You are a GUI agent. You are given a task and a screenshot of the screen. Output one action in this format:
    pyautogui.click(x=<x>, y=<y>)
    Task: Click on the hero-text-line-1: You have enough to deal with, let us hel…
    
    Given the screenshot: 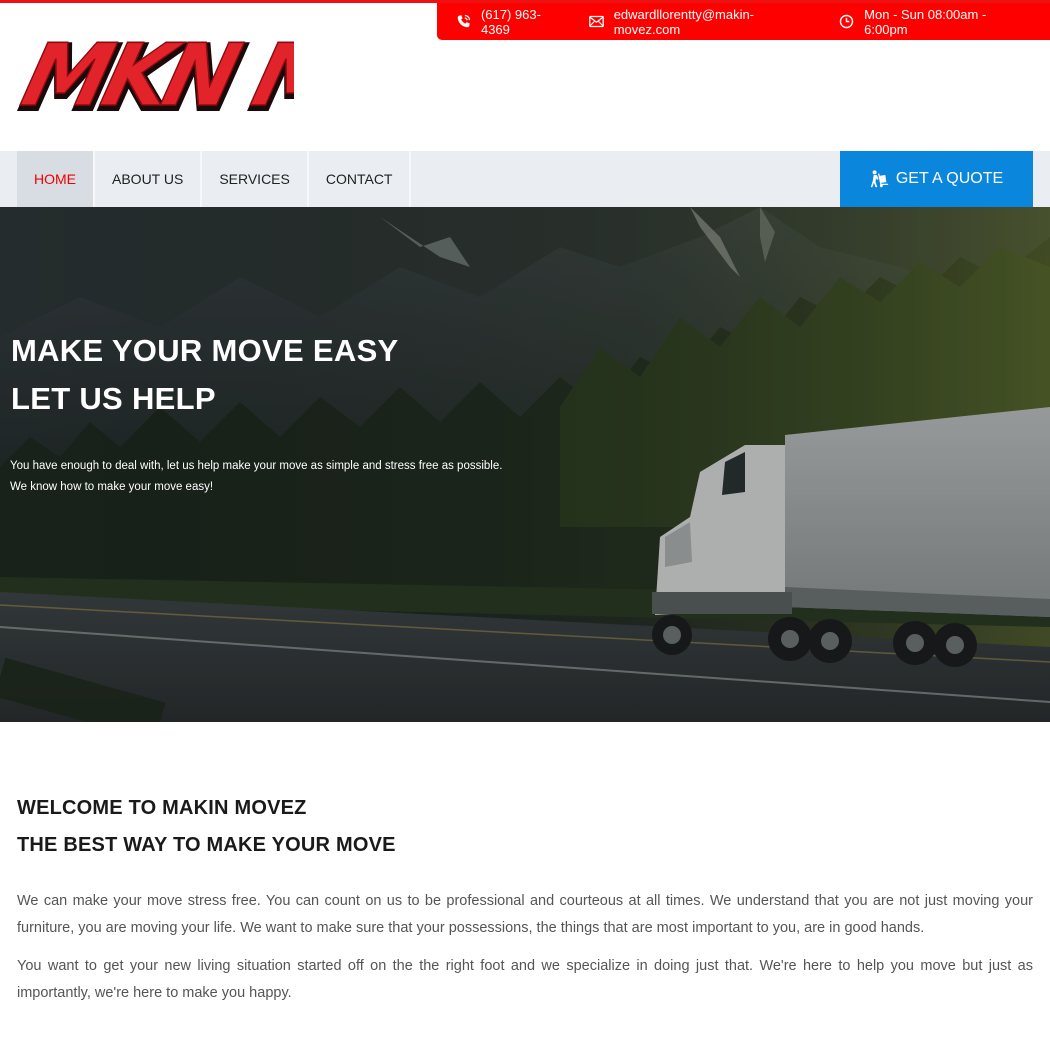 What is the action you would take?
    pyautogui.click(x=256, y=466)
    